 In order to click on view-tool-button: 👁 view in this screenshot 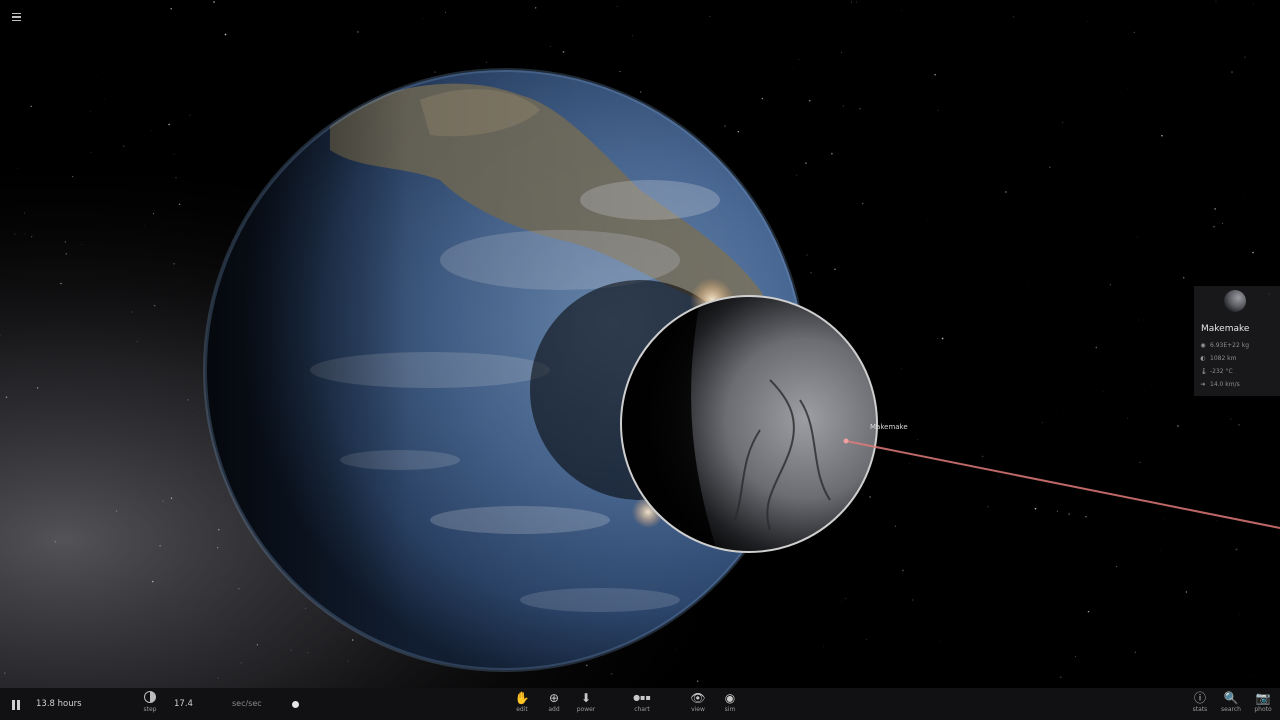, I will do `click(698, 702)`.